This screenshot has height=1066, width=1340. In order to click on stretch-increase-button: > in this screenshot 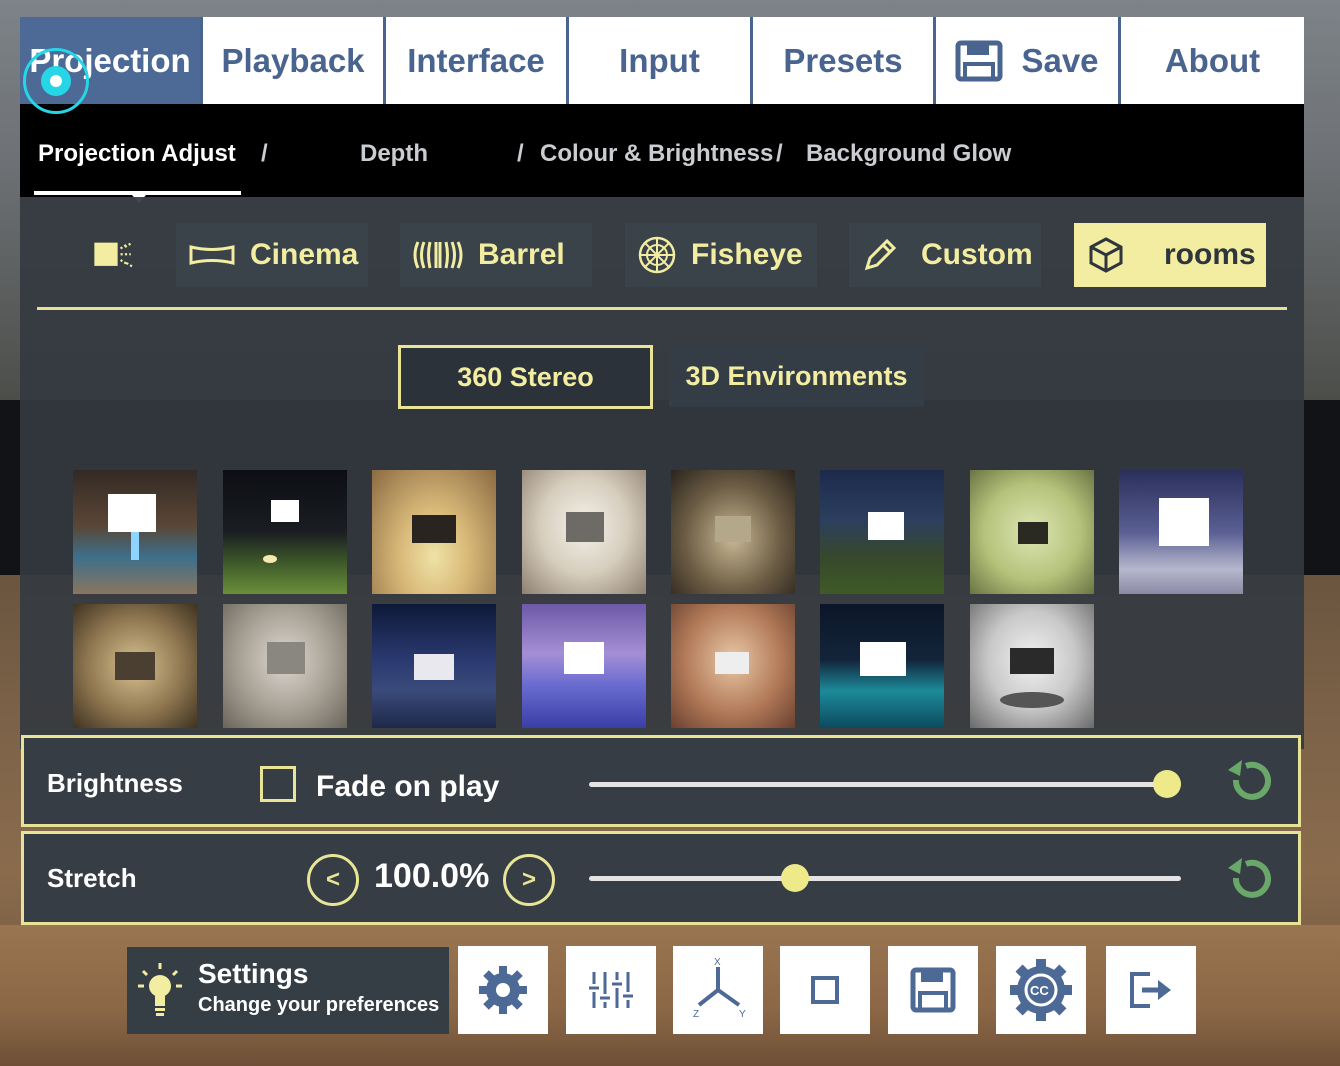, I will do `click(529, 880)`.